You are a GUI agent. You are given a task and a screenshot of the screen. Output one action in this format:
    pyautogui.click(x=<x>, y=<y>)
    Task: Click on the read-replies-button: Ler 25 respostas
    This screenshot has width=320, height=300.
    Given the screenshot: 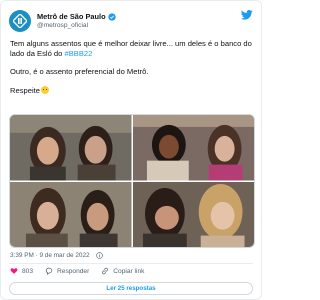 What is the action you would take?
    pyautogui.click(x=131, y=288)
    